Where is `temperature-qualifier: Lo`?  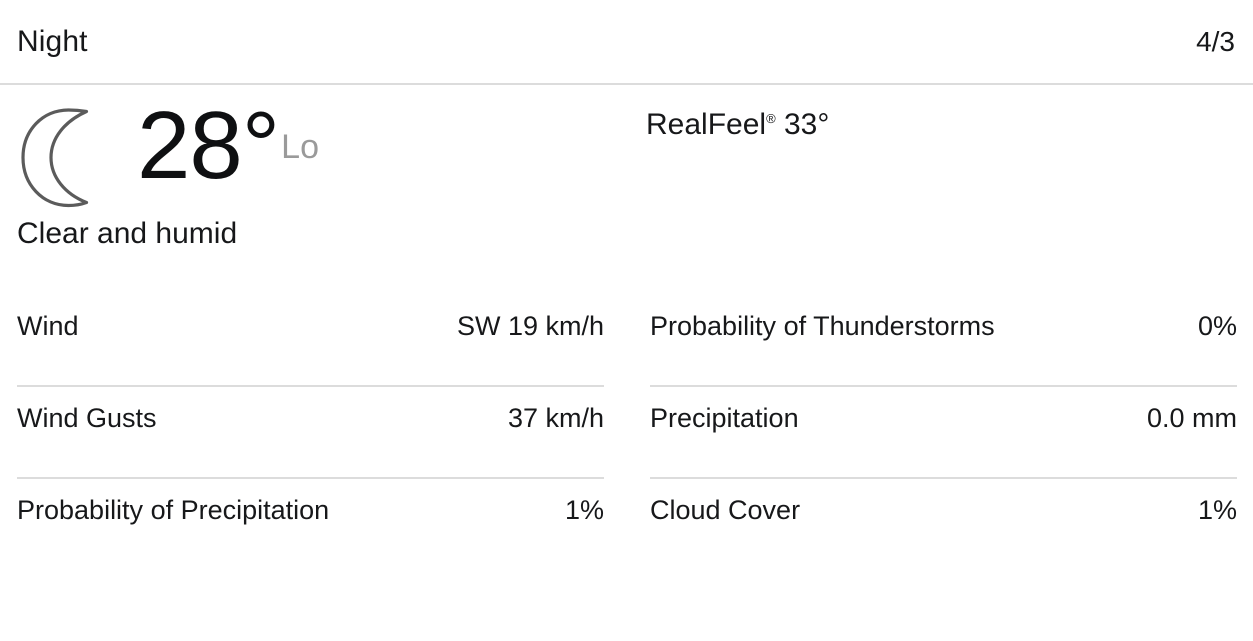
temperature-qualifier: Lo is located at coordinates (300, 147).